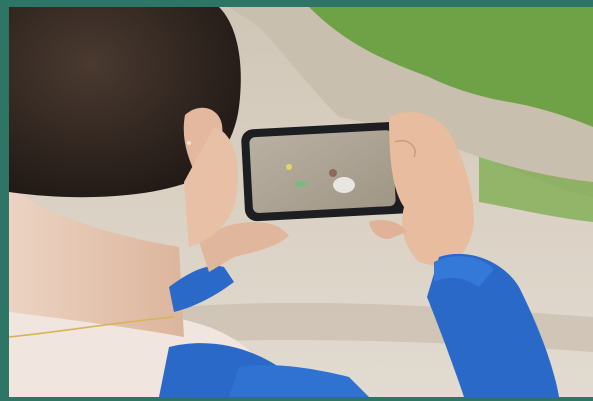 This screenshot has width=593, height=401. What do you see at coordinates (301, 184) in the screenshot?
I see `litter-green-icon` at bounding box center [301, 184].